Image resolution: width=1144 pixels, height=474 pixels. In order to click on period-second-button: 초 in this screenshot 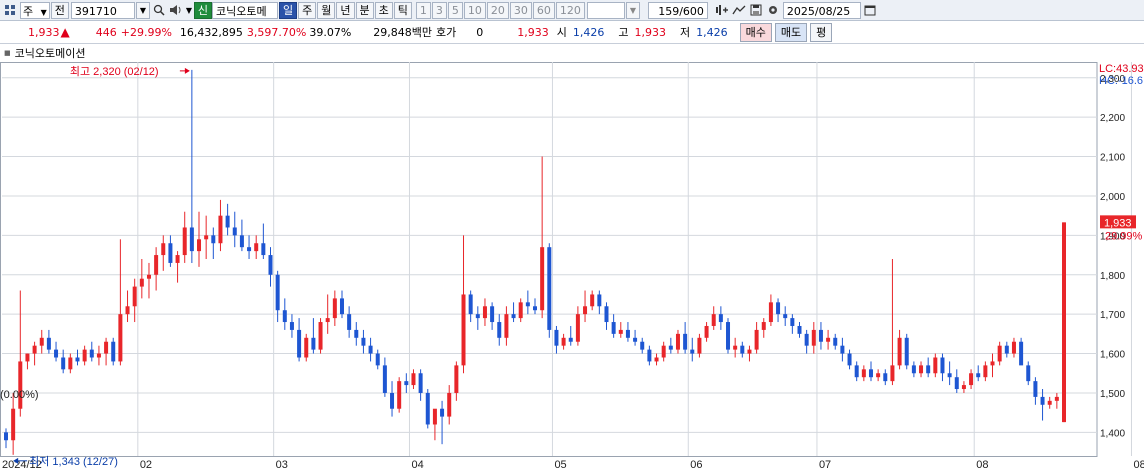, I will do `click(383, 10)`.